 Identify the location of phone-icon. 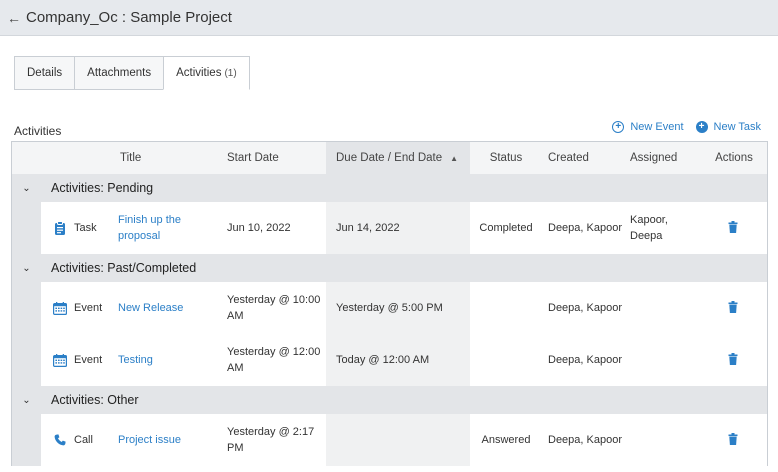
(60, 440).